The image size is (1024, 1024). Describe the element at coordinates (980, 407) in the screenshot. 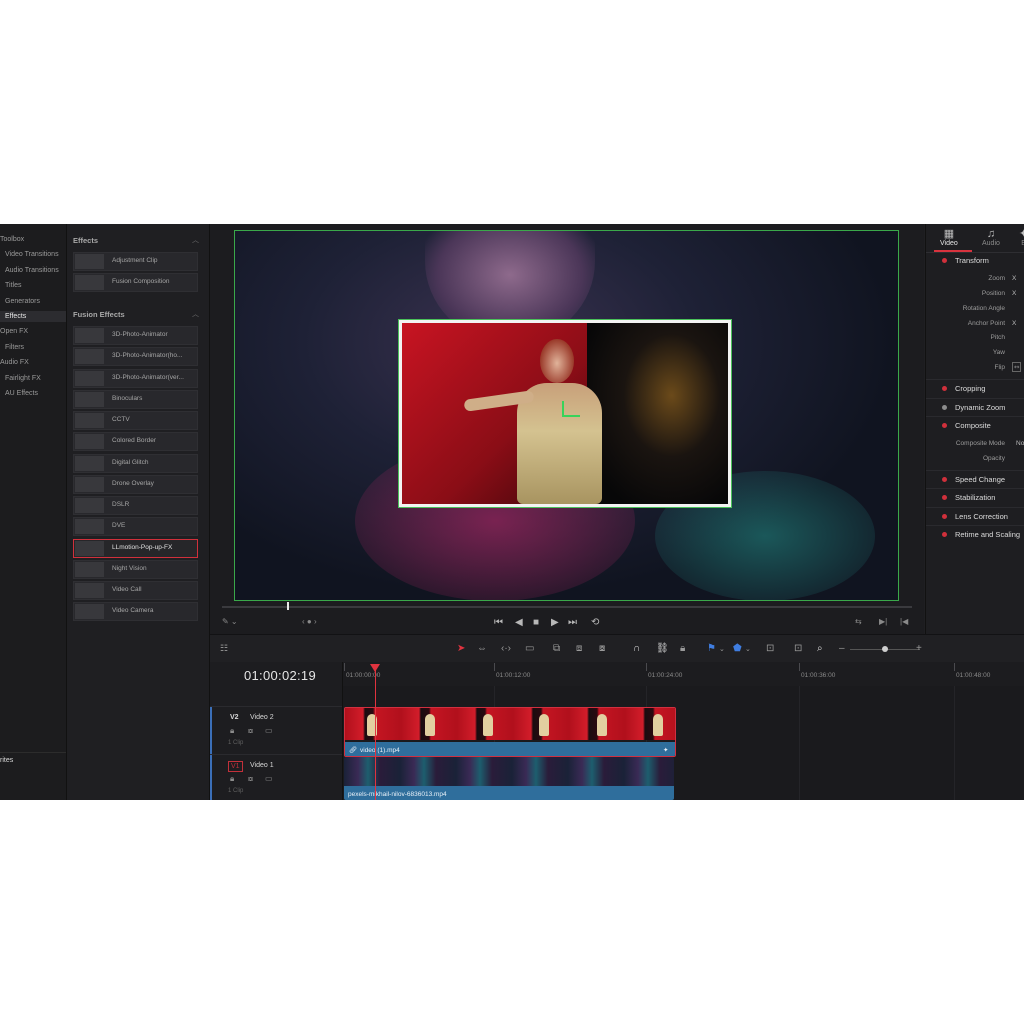

I see `dynamic-zoom-header: Dynamic Zoom` at that location.